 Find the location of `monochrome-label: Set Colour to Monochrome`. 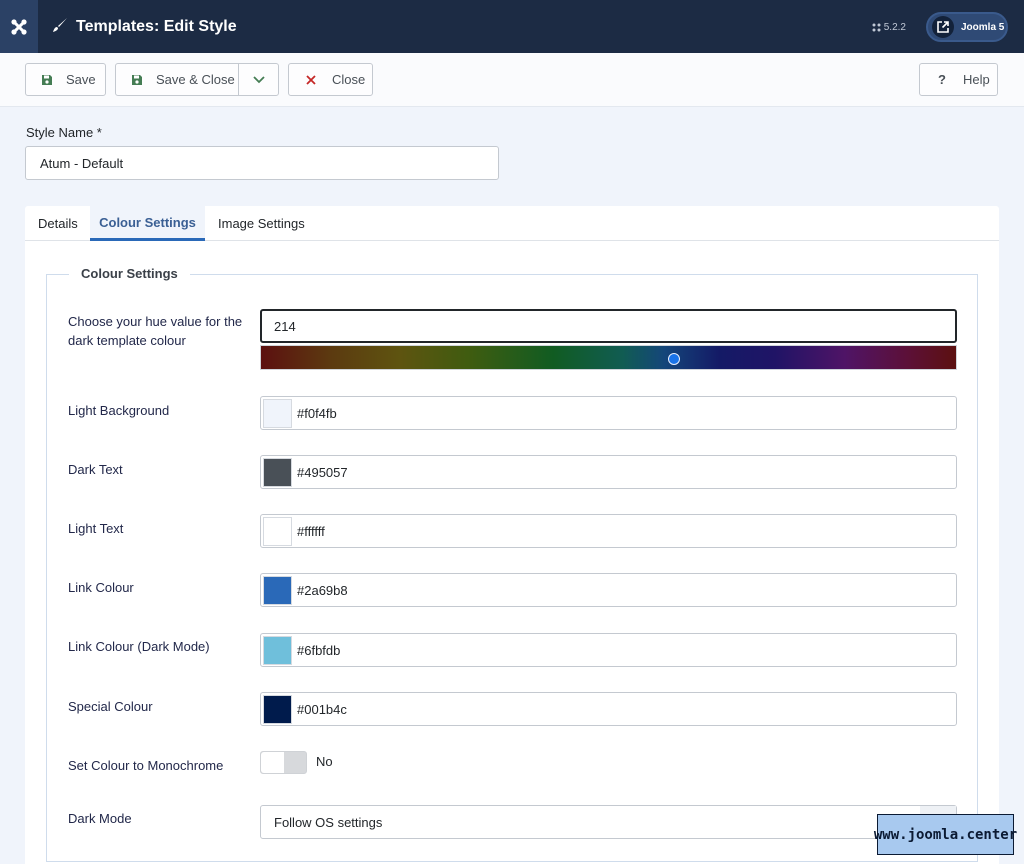

monochrome-label: Set Colour to Monochrome is located at coordinates (146, 765).